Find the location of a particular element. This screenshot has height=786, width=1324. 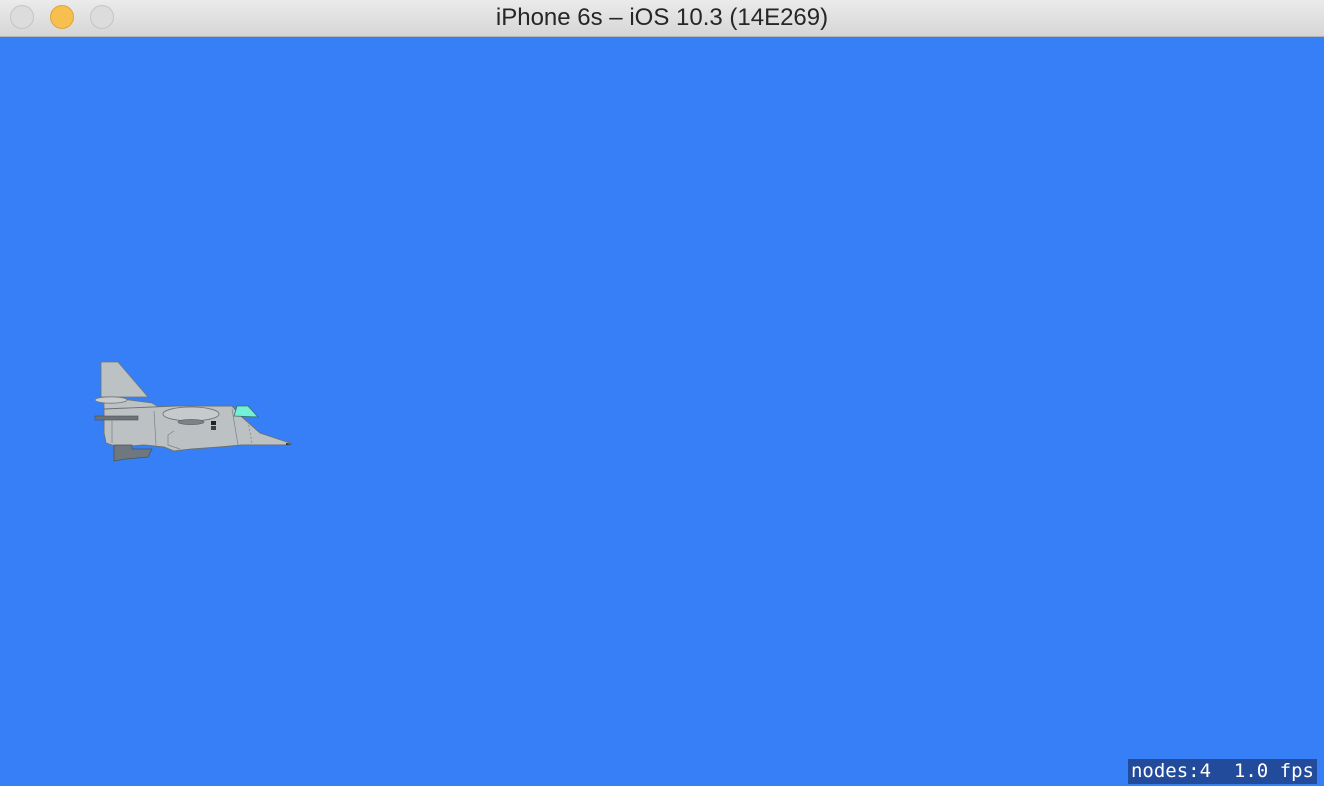

title-bar: iPhone 6s – iOS 10.3 (14E269) is located at coordinates (662, 18).